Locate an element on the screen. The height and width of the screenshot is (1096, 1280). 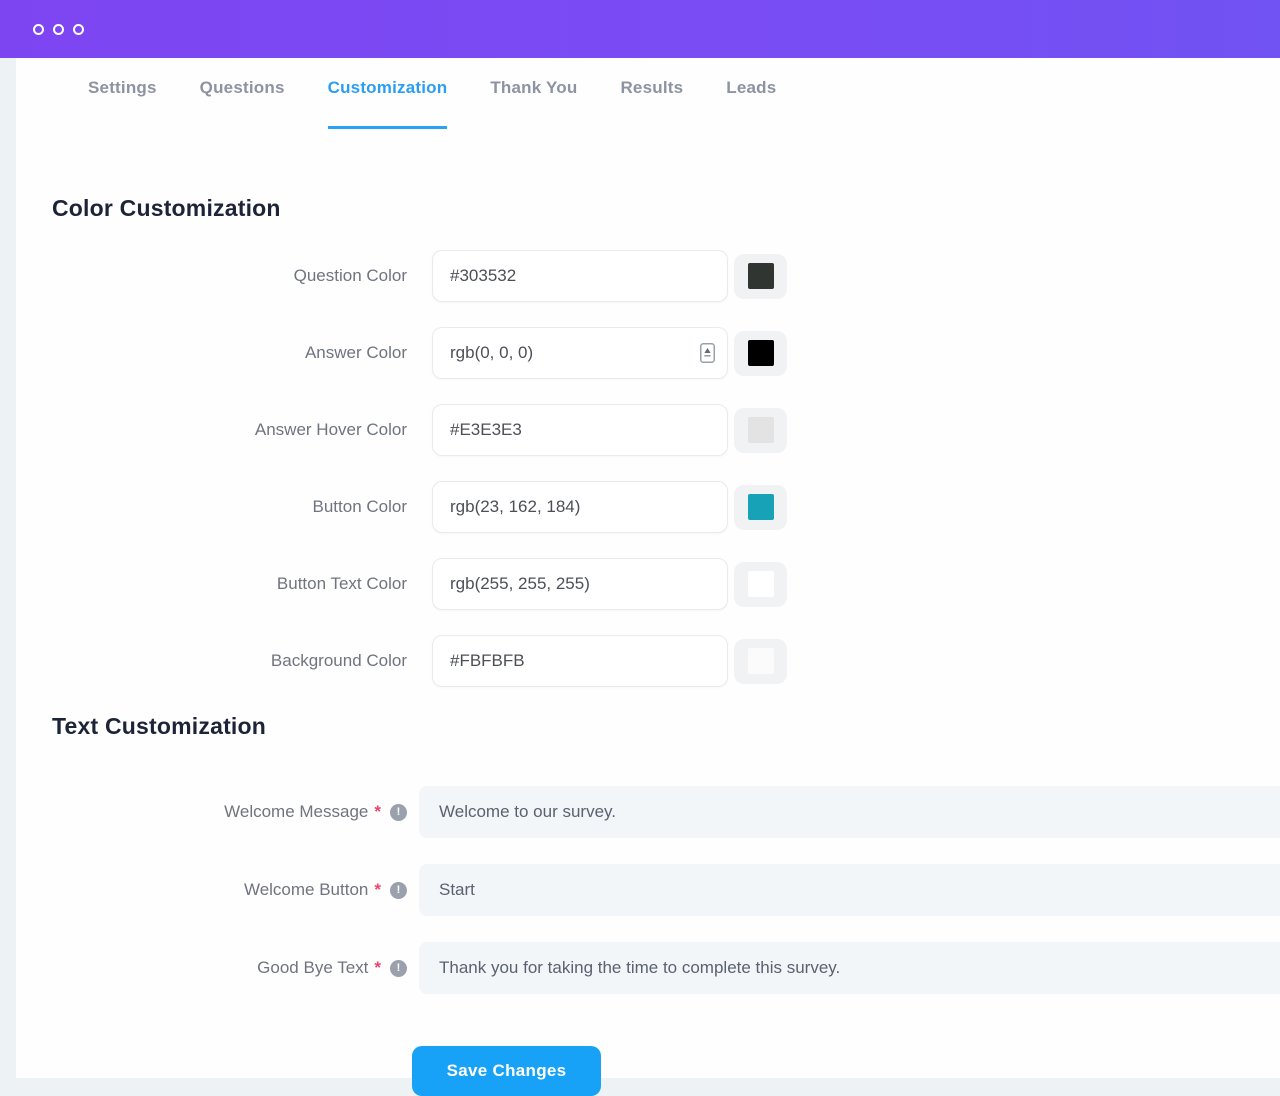
button-text-color-label: Button Text Color is located at coordinates (341, 583).